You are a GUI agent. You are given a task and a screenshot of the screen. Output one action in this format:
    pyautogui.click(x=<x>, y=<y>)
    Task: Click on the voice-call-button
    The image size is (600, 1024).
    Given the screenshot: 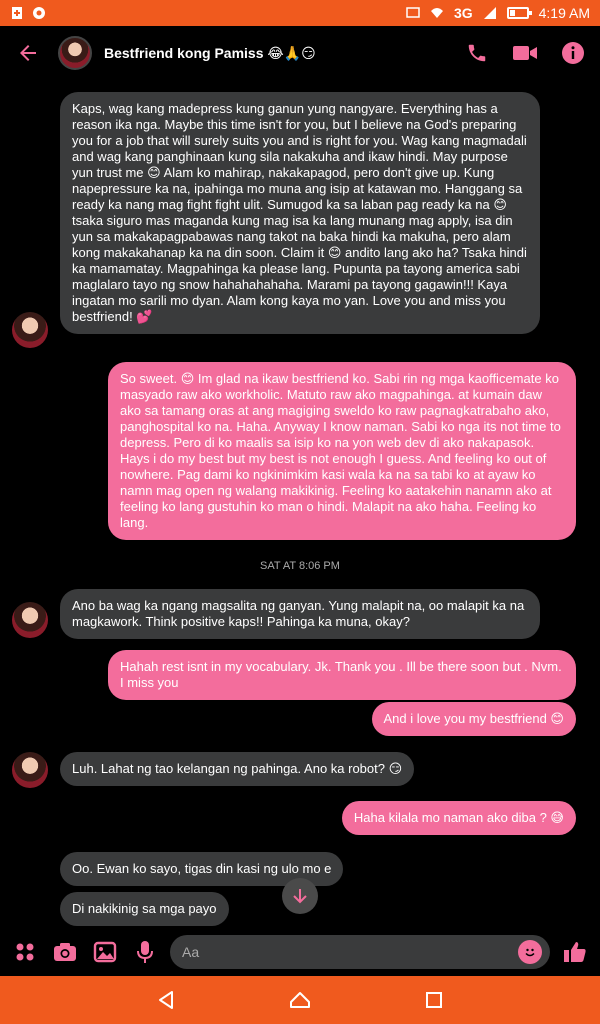 What is the action you would take?
    pyautogui.click(x=477, y=53)
    